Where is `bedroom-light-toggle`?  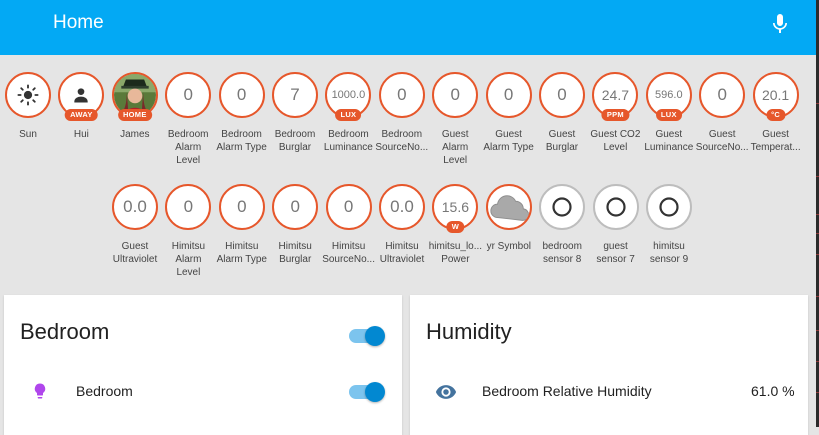
bedroom-light-toggle is located at coordinates (367, 392).